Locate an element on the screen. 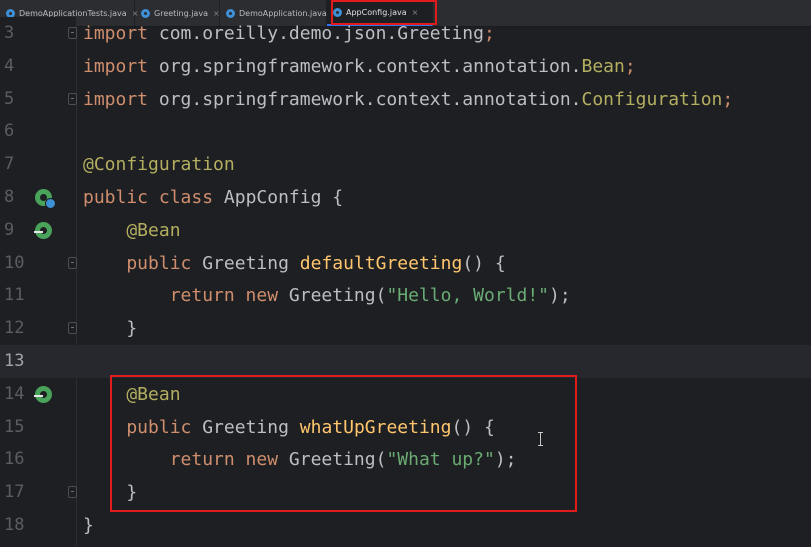 The width and height of the screenshot is (811, 547). line-number: 16 is located at coordinates (14, 459).